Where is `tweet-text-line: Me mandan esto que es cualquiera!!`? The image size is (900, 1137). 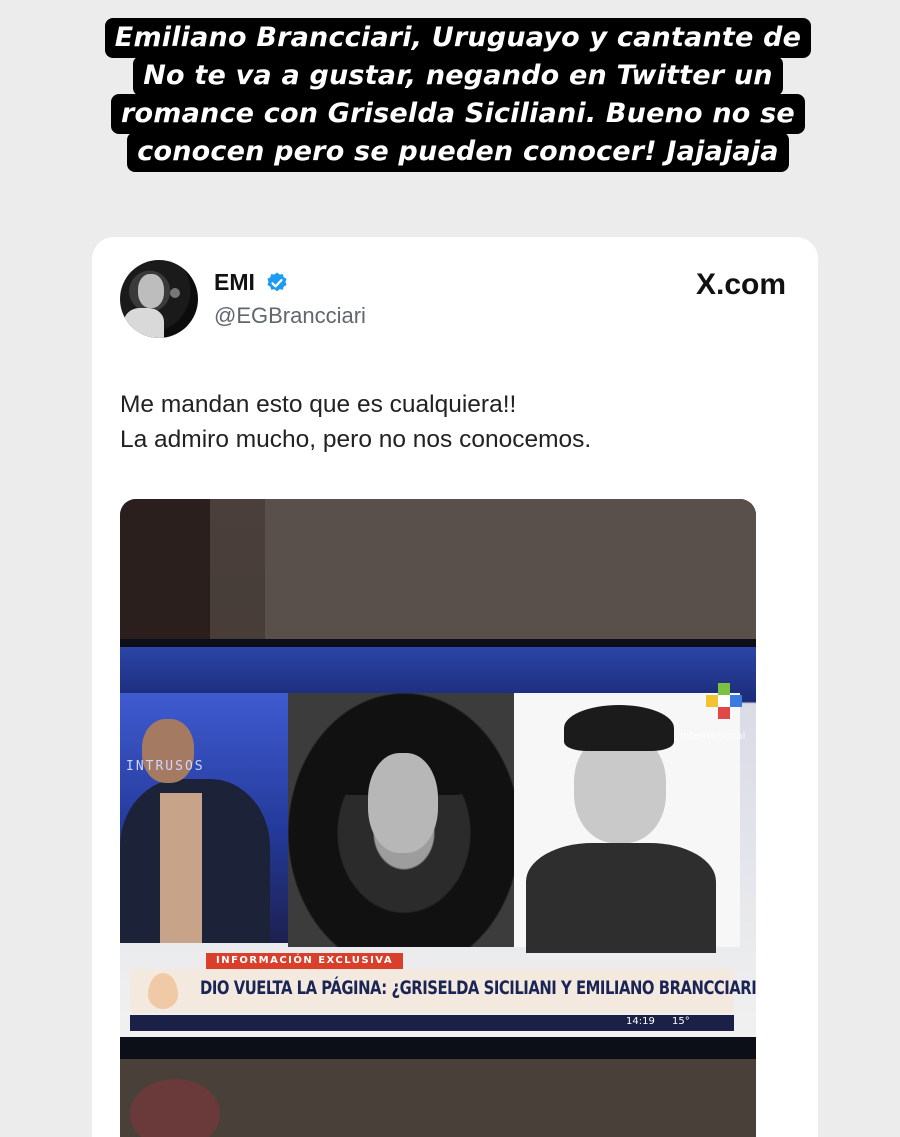
tweet-text-line: Me mandan esto que es cualquiera!! is located at coordinates (318, 404).